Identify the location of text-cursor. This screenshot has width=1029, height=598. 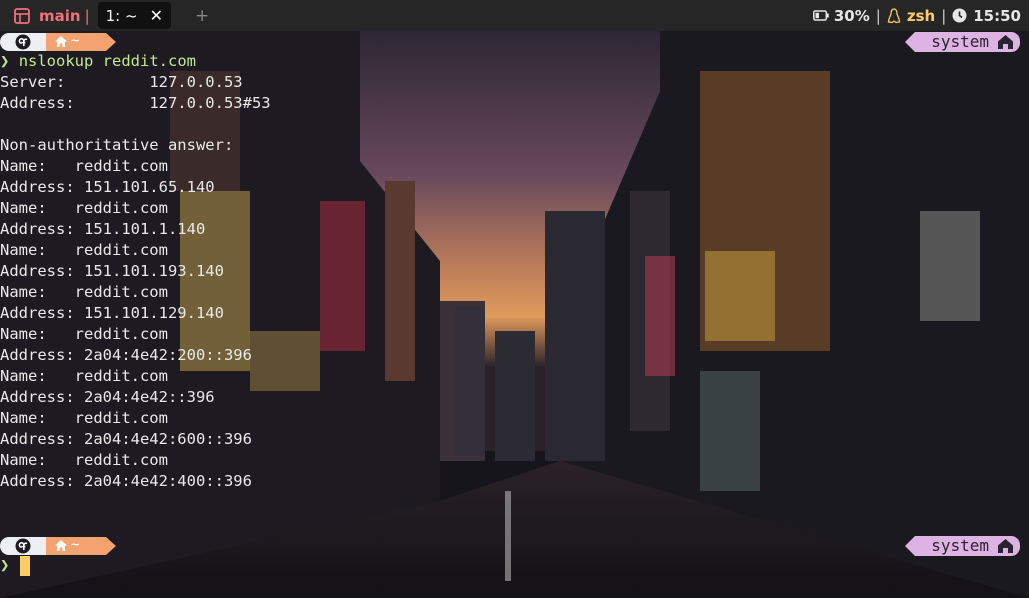
(25, 566).